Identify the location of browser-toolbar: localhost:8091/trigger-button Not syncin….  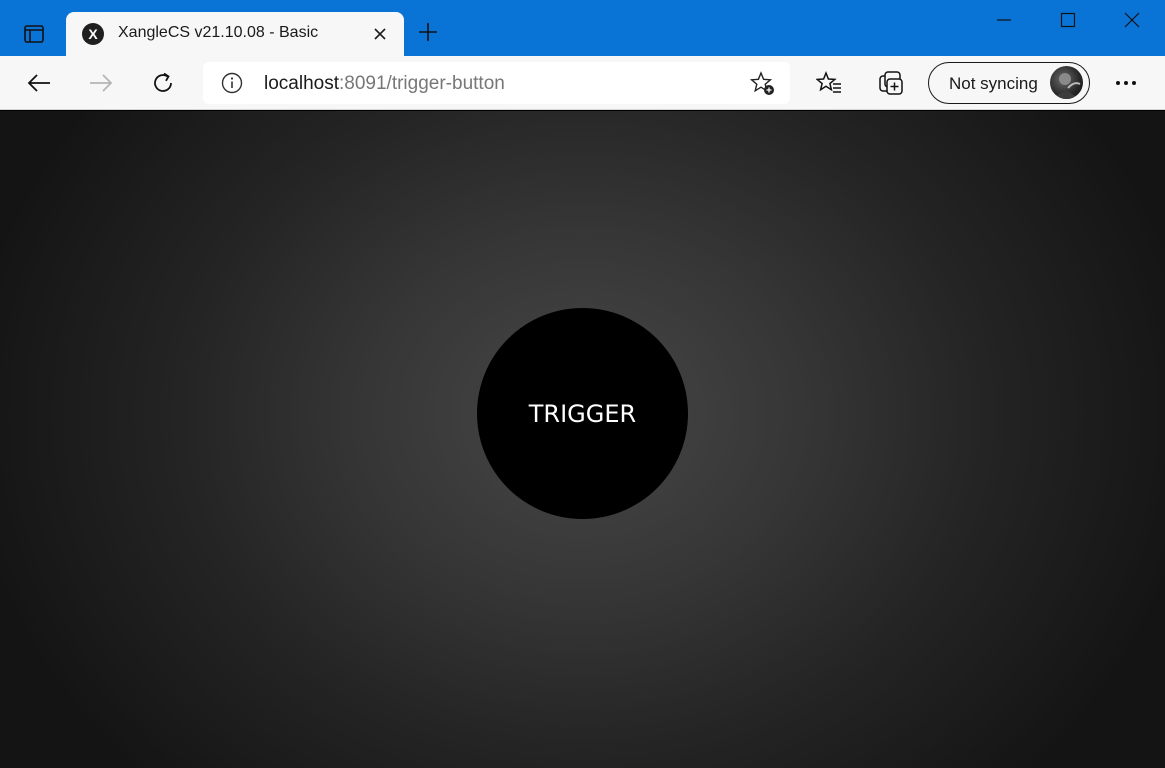
(582, 83).